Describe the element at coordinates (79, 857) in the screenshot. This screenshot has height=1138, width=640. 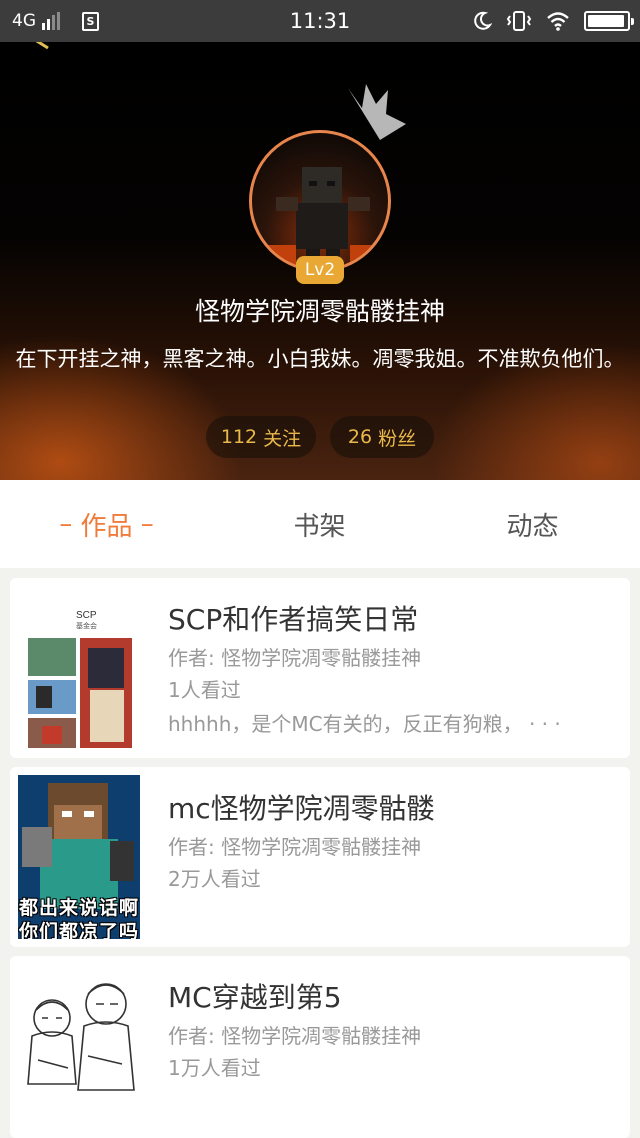
I see `minecraft-herobrine-cover: 都出来说话啊 你们都凉了吗` at that location.